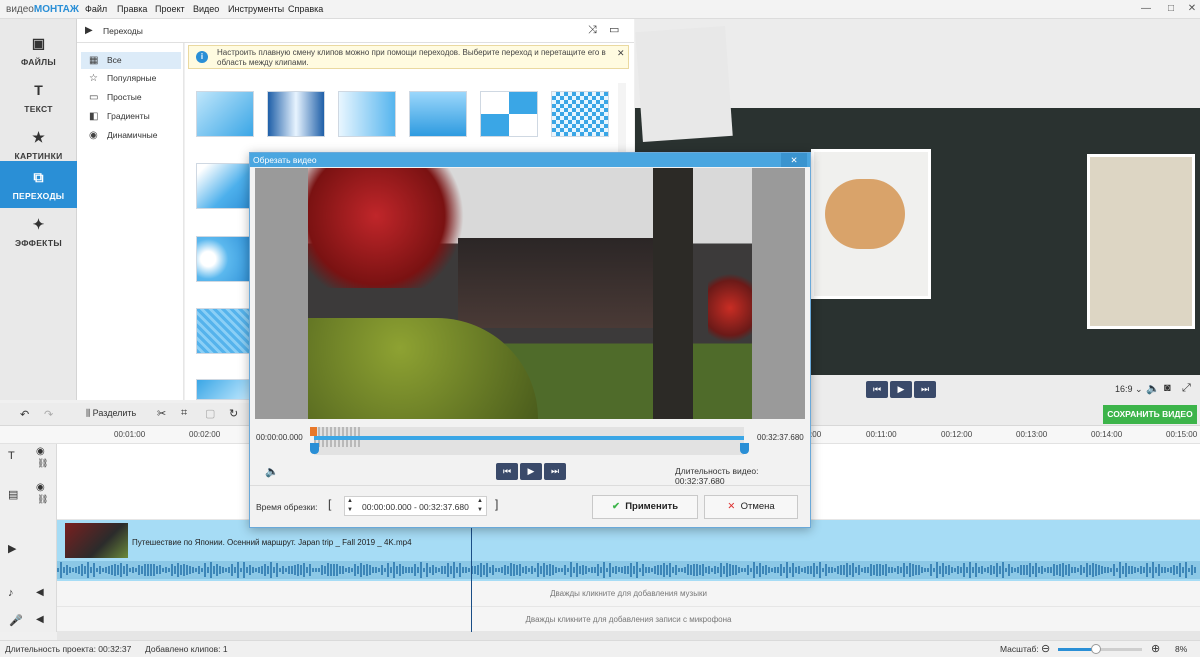 The width and height of the screenshot is (1200, 657). Describe the element at coordinates (314, 448) in the screenshot. I see `trim-start-handle` at that location.